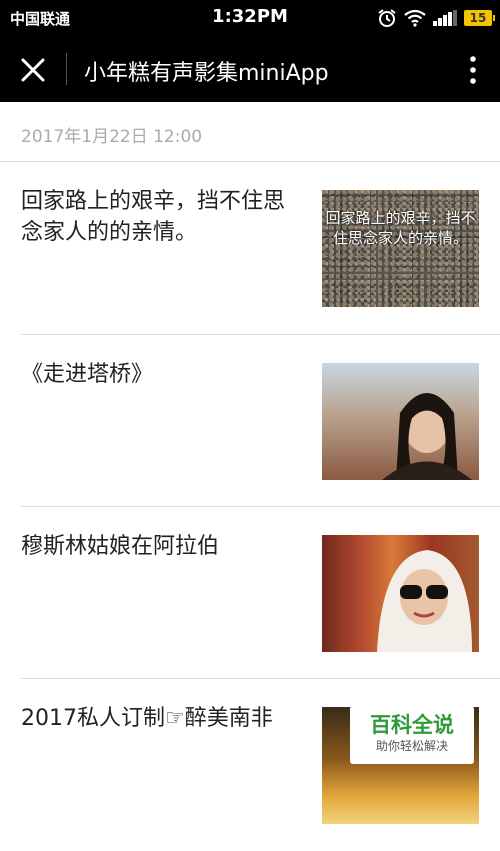 Image resolution: width=500 pixels, height=851 pixels. What do you see at coordinates (147, 718) in the screenshot?
I see `article-title: 2017私人订制☞醉美南非` at bounding box center [147, 718].